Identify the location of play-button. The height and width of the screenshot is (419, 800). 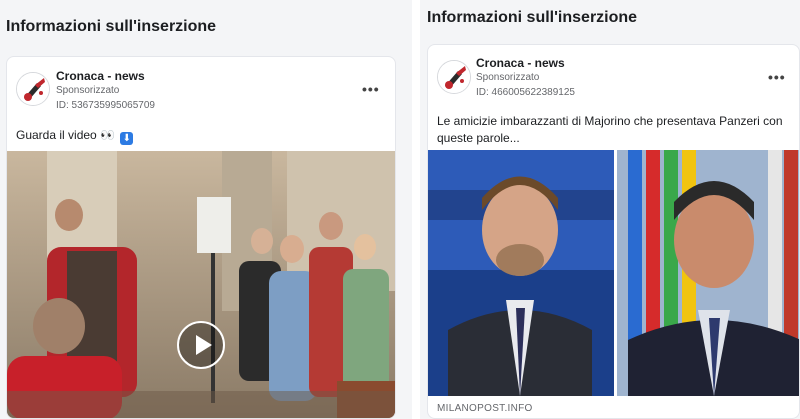
(201, 345).